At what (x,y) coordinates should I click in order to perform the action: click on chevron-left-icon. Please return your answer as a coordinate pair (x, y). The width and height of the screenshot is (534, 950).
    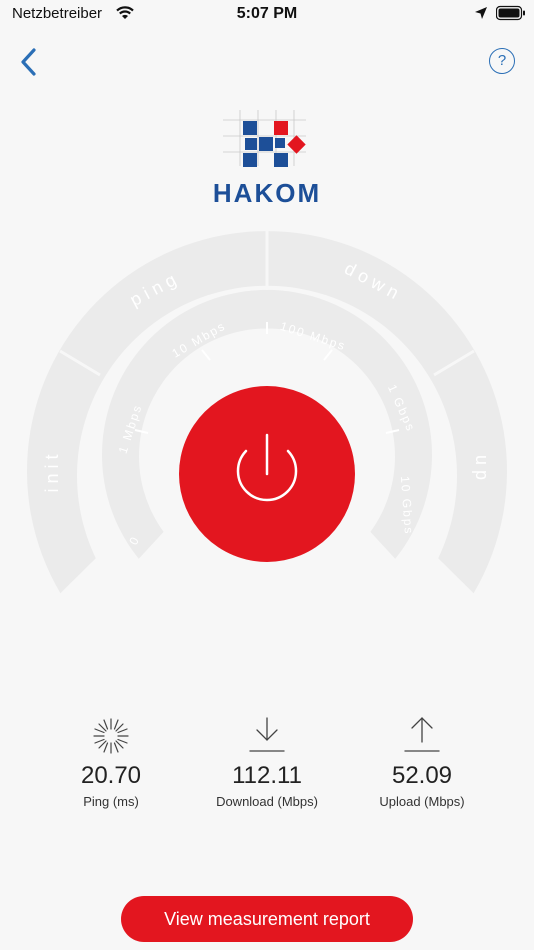
    Looking at the image, I should click on (28, 62).